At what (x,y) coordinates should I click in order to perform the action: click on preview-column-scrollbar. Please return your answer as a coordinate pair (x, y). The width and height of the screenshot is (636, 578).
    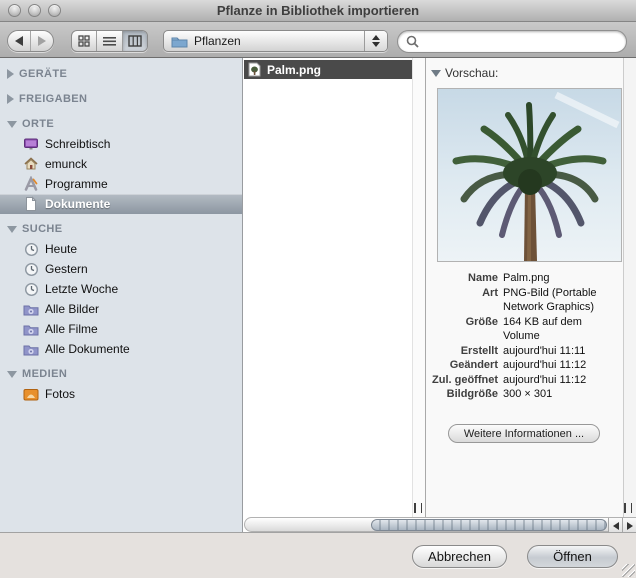
    Looking at the image, I should click on (629, 287).